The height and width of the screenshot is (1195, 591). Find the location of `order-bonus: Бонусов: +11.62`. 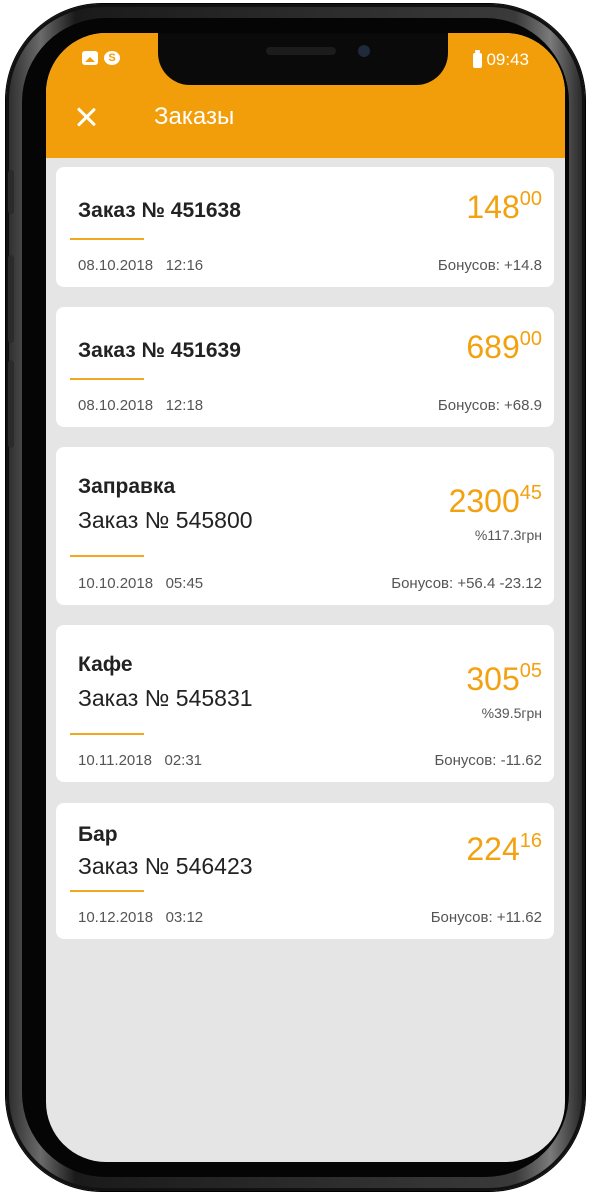

order-bonus: Бонусов: +11.62 is located at coordinates (486, 917).